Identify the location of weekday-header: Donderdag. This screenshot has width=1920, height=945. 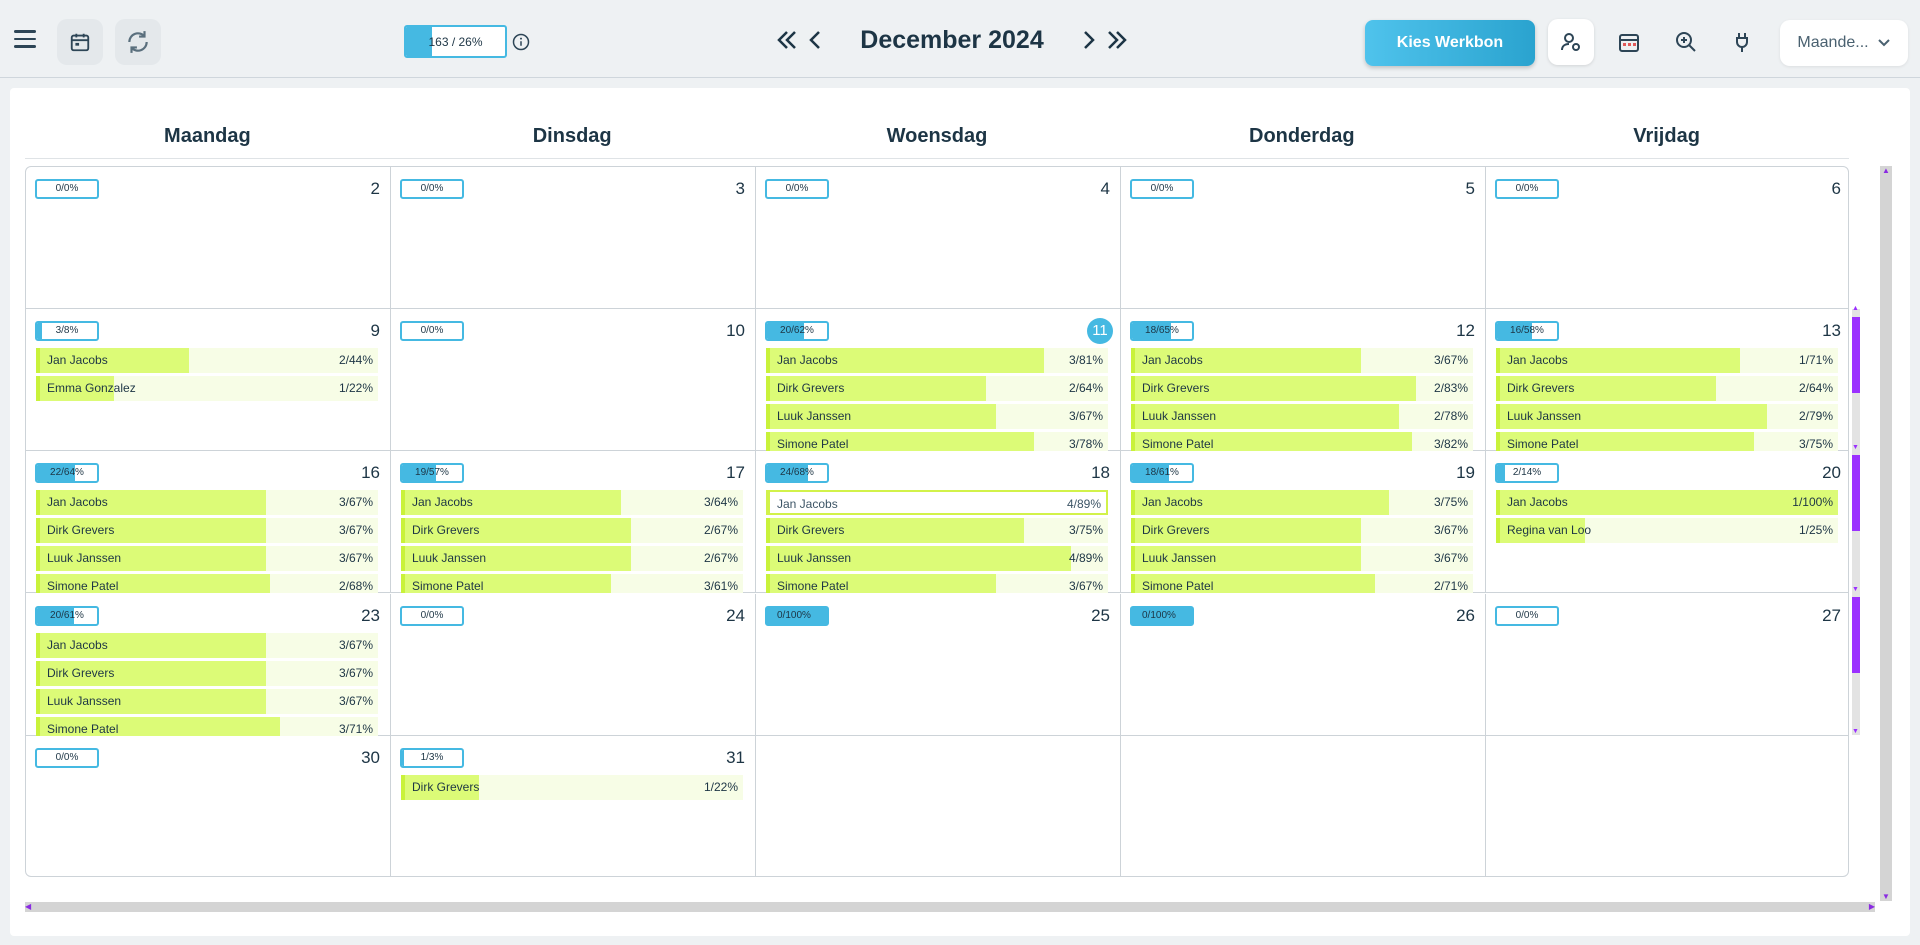
(1302, 136).